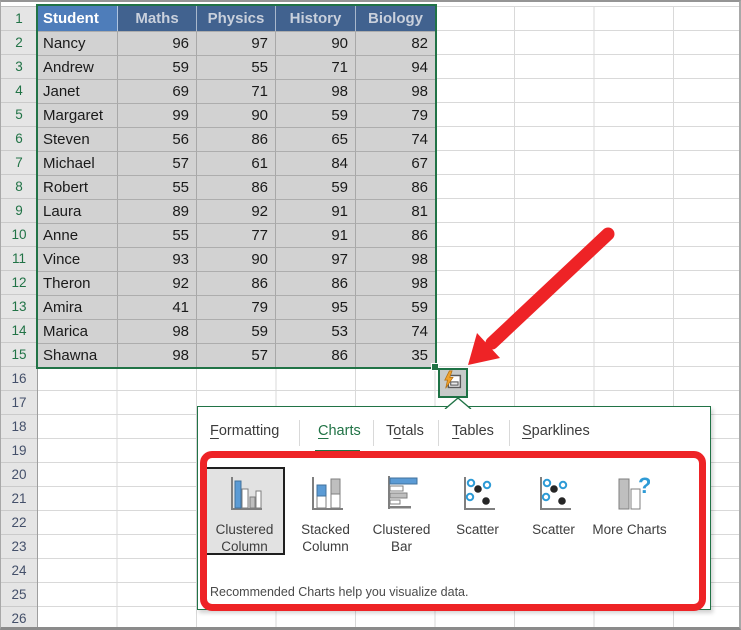 Image resolution: width=741 pixels, height=630 pixels. Describe the element at coordinates (78, 43) in the screenshot. I see `cell-r2c1: Nancy` at that location.